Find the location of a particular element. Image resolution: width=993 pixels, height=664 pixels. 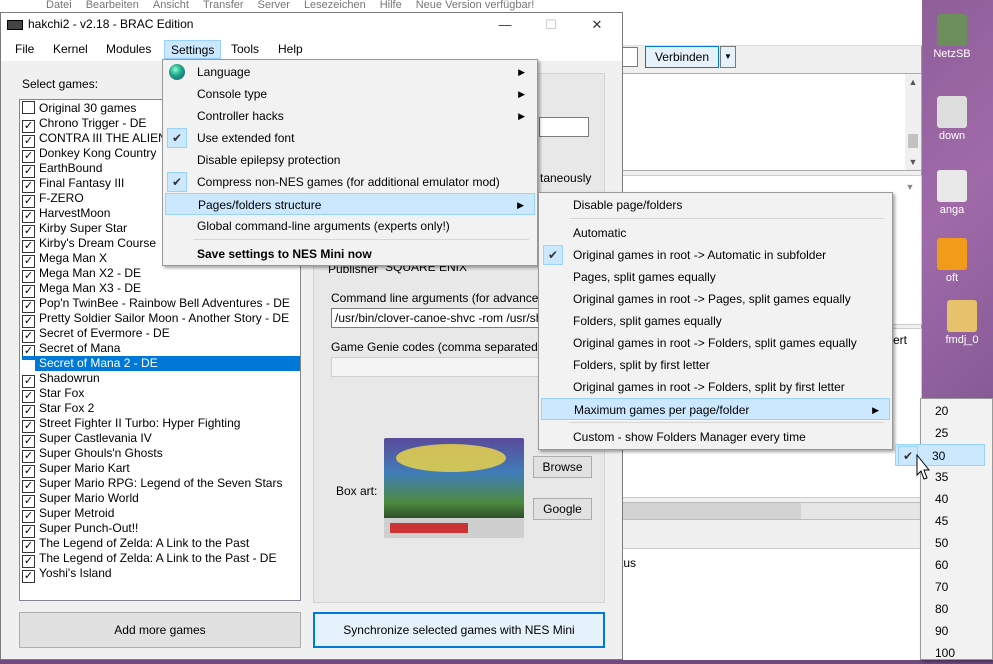

background-menu-item: Ansicht is located at coordinates (171, 5).